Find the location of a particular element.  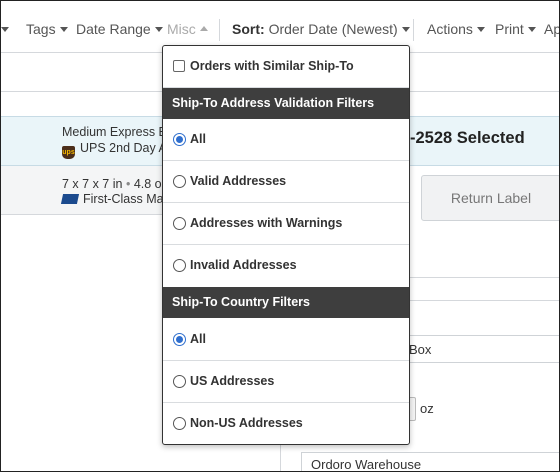

sort-label: Sort: is located at coordinates (248, 29).